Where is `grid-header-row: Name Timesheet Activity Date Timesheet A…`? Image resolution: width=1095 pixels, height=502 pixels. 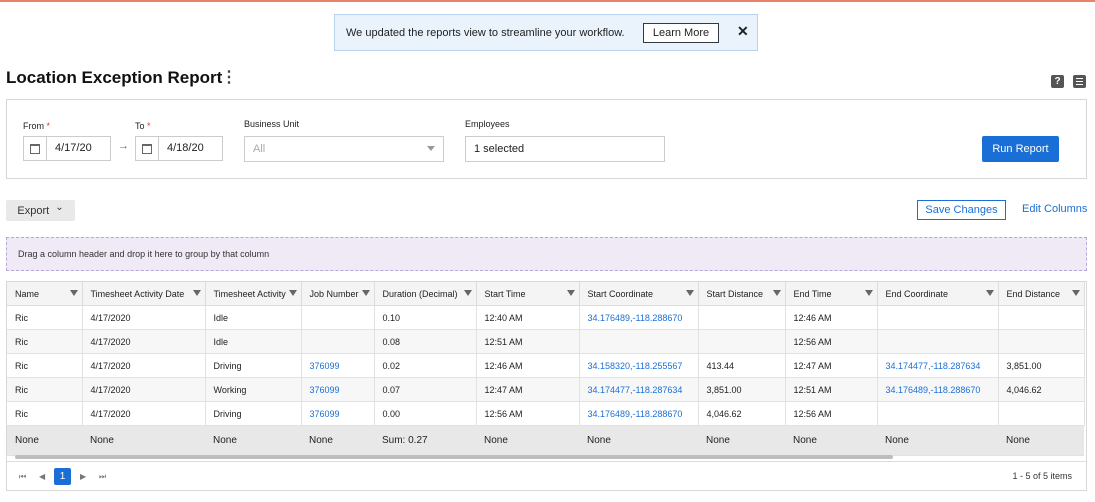
grid-header-row: Name Timesheet Activity Date Timesheet A… is located at coordinates (546, 294).